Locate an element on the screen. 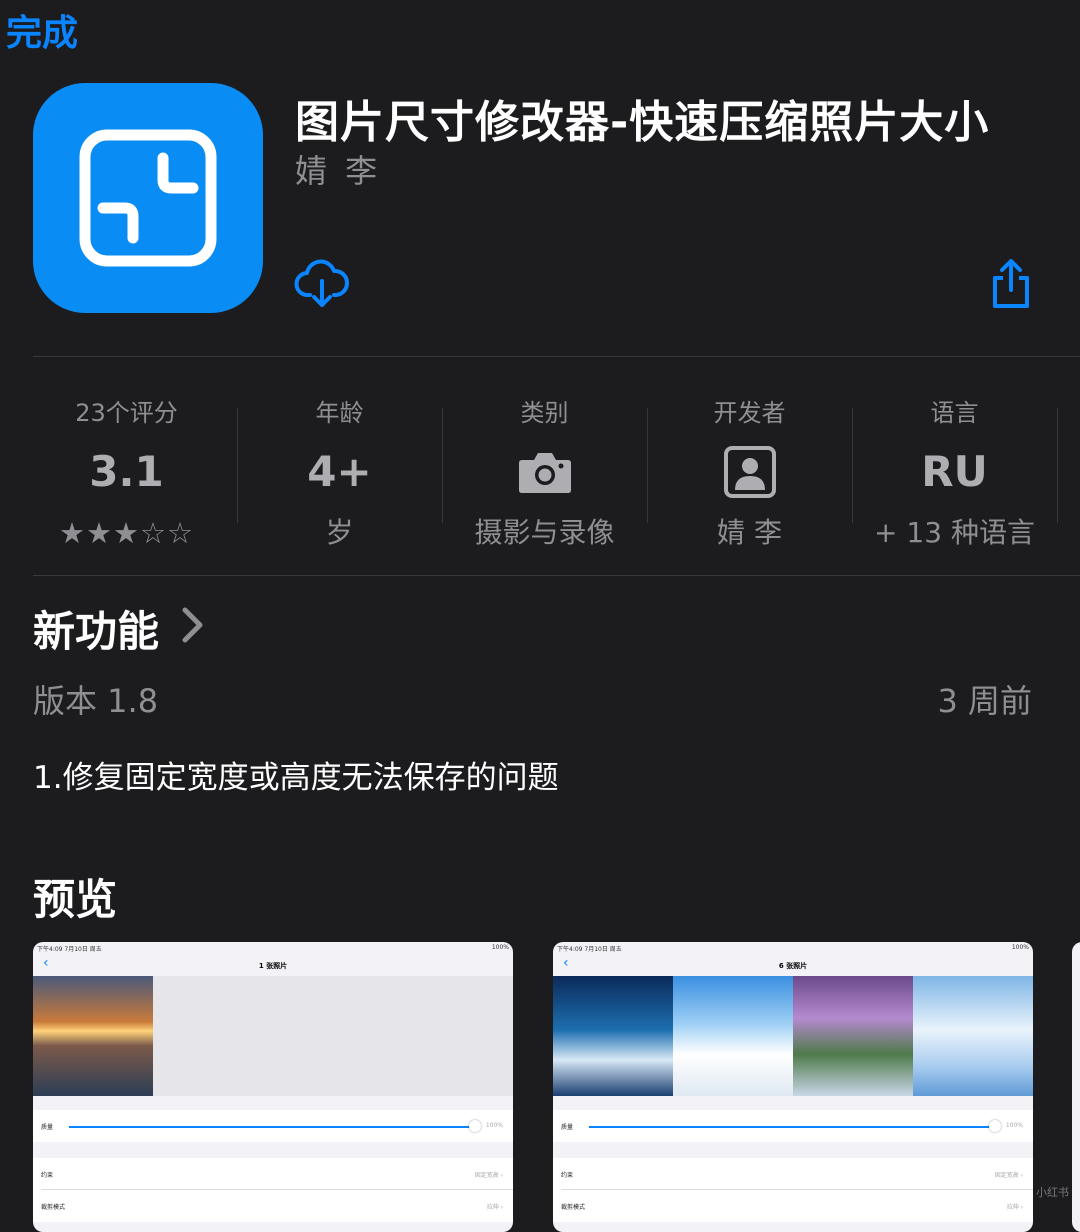 Image resolution: width=1080 pixels, height=1232 pixels. info-label: 23个评分 is located at coordinates (126, 413).